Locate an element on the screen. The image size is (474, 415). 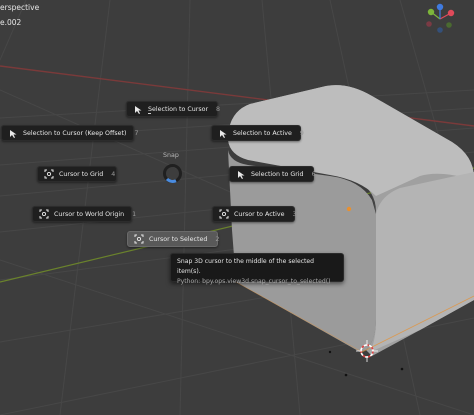
pie-direction-indicator is located at coordinates (172, 173).